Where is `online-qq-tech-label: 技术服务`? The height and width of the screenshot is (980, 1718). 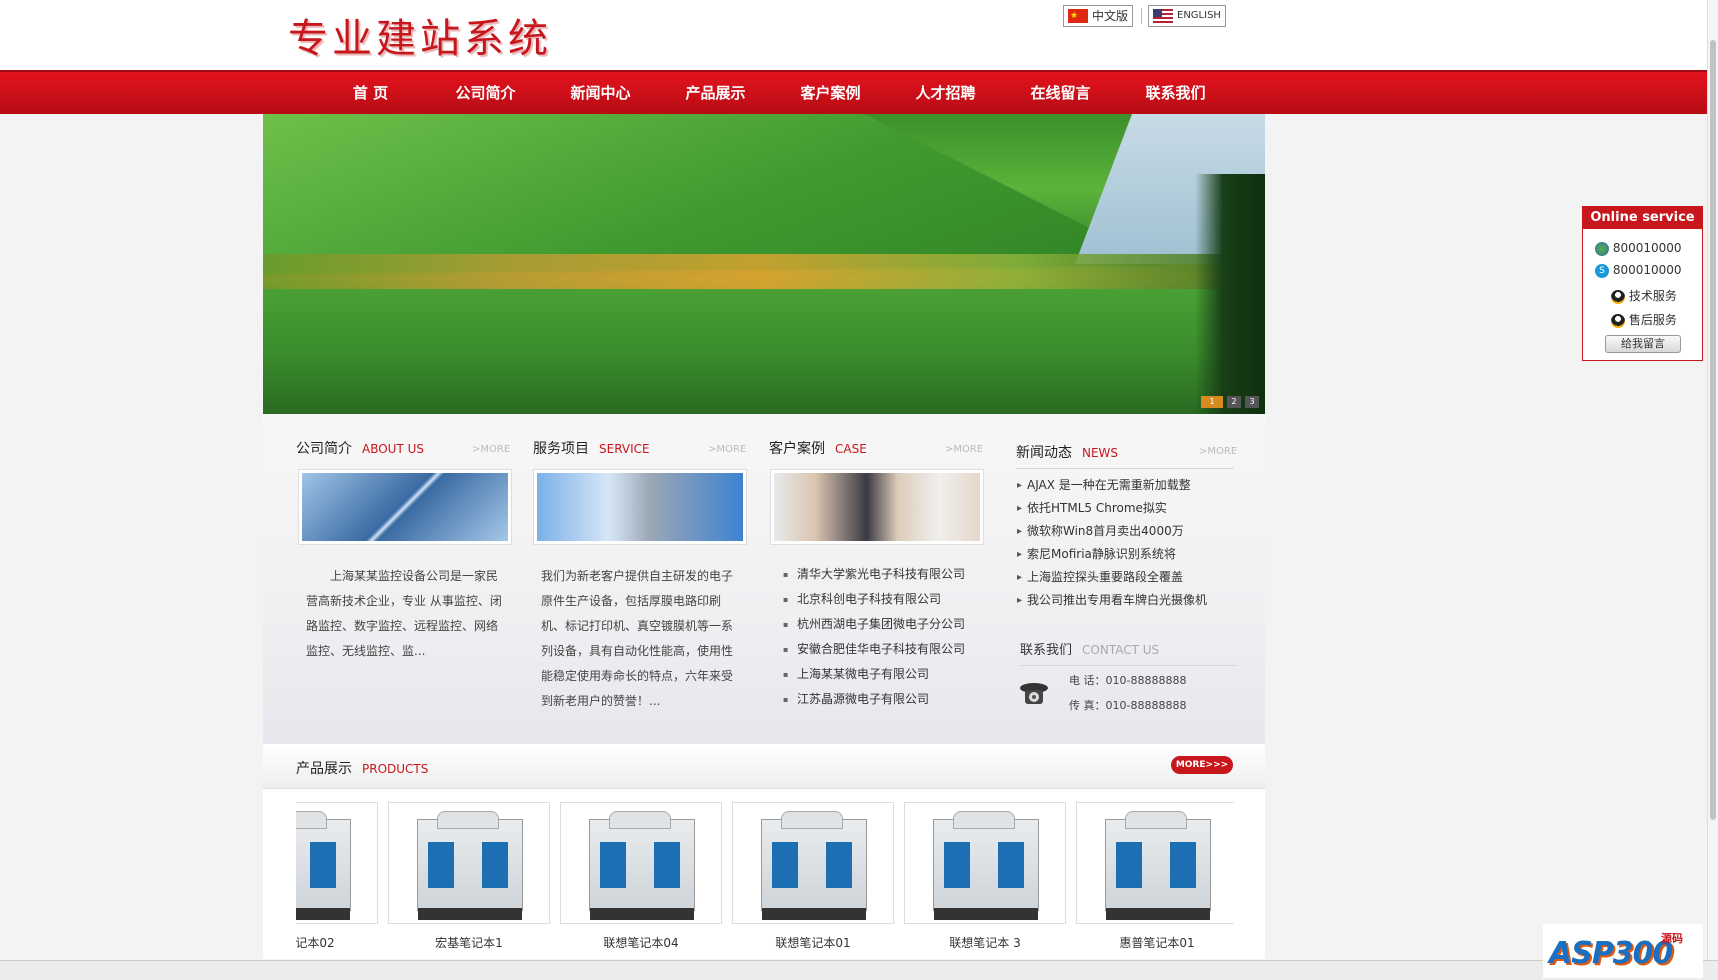 online-qq-tech-label: 技术服务 is located at coordinates (1652, 296).